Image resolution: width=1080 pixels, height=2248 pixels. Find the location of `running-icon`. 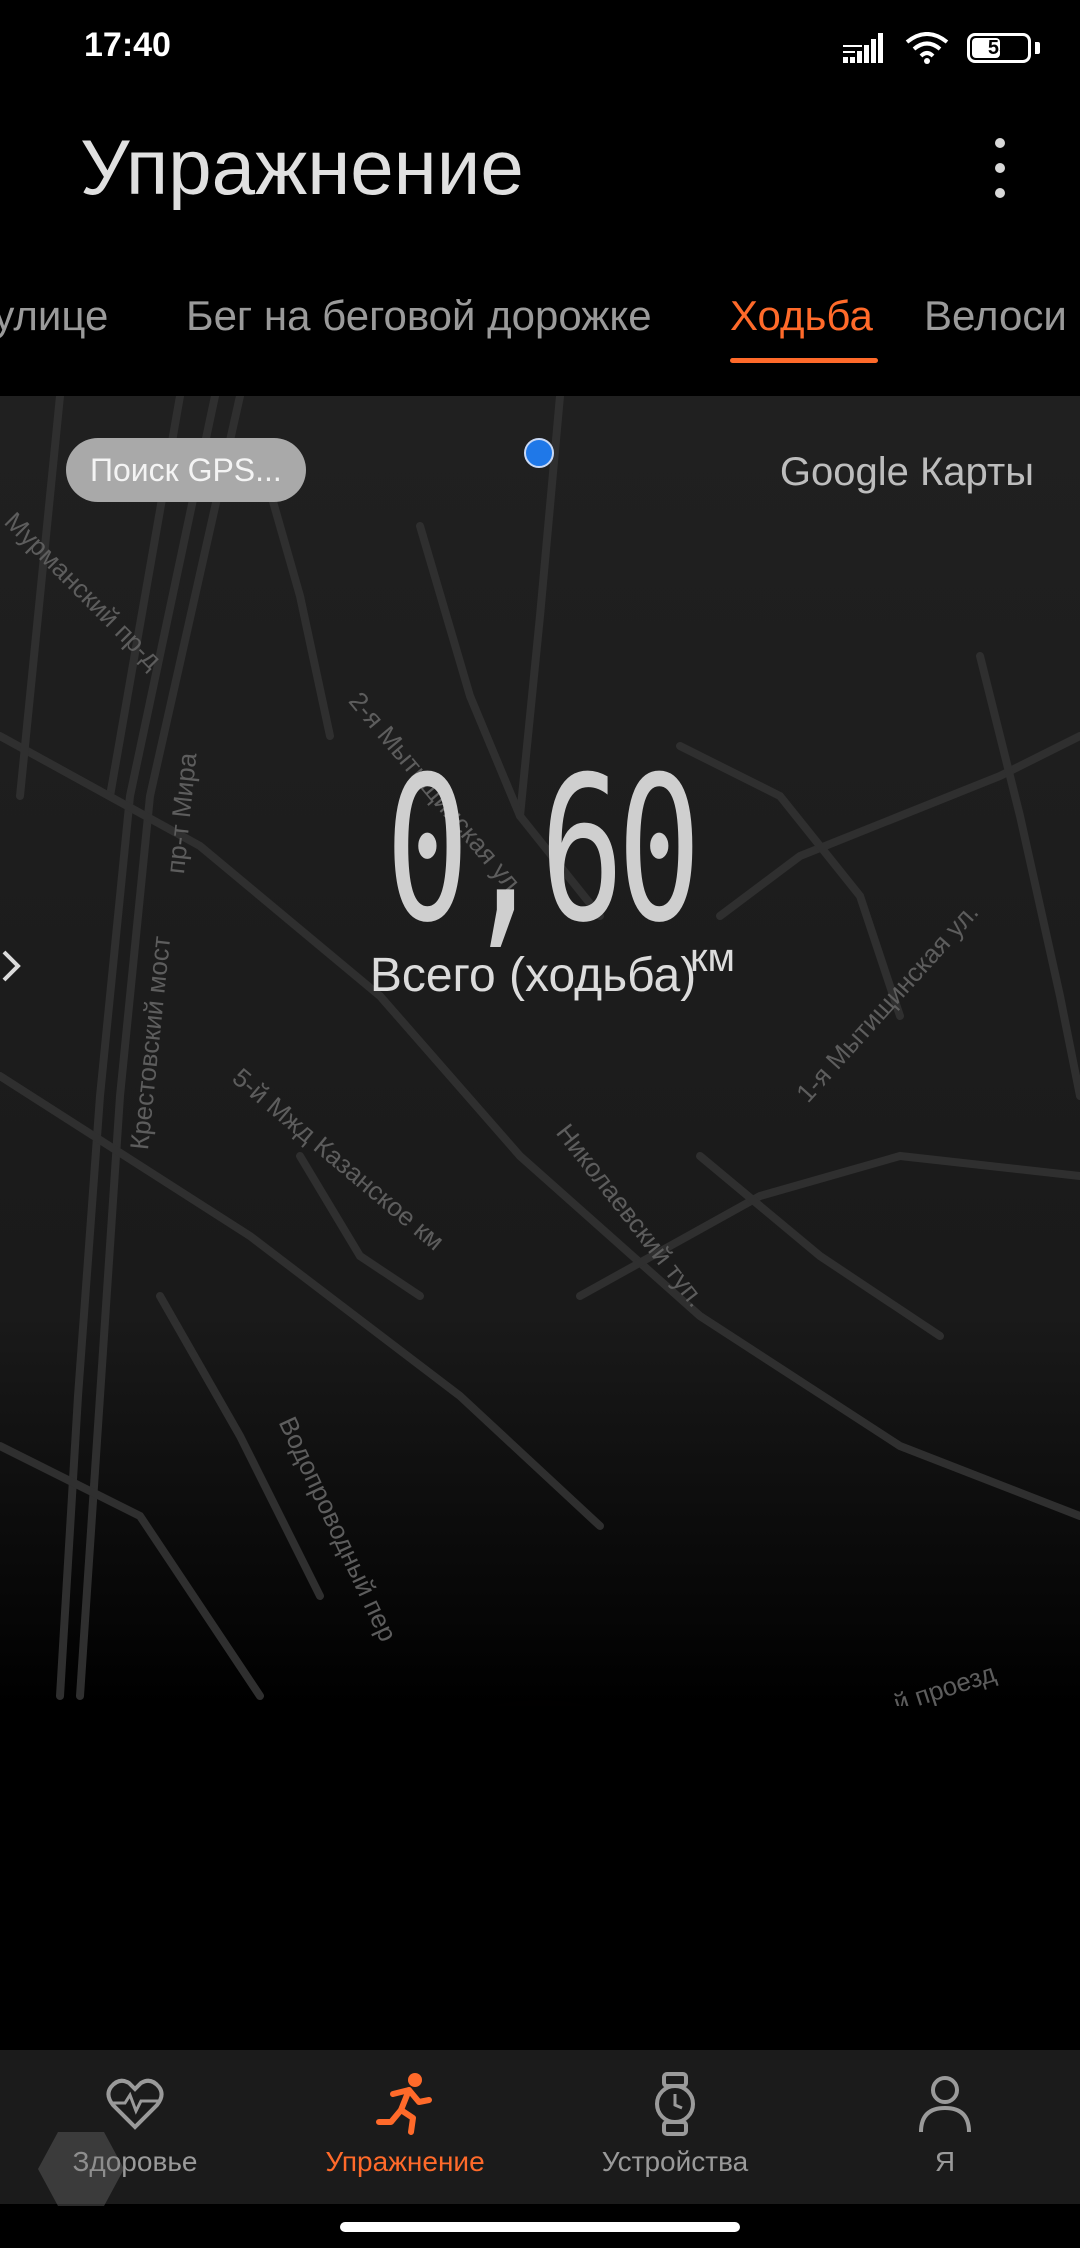

running-icon is located at coordinates (405, 2104).